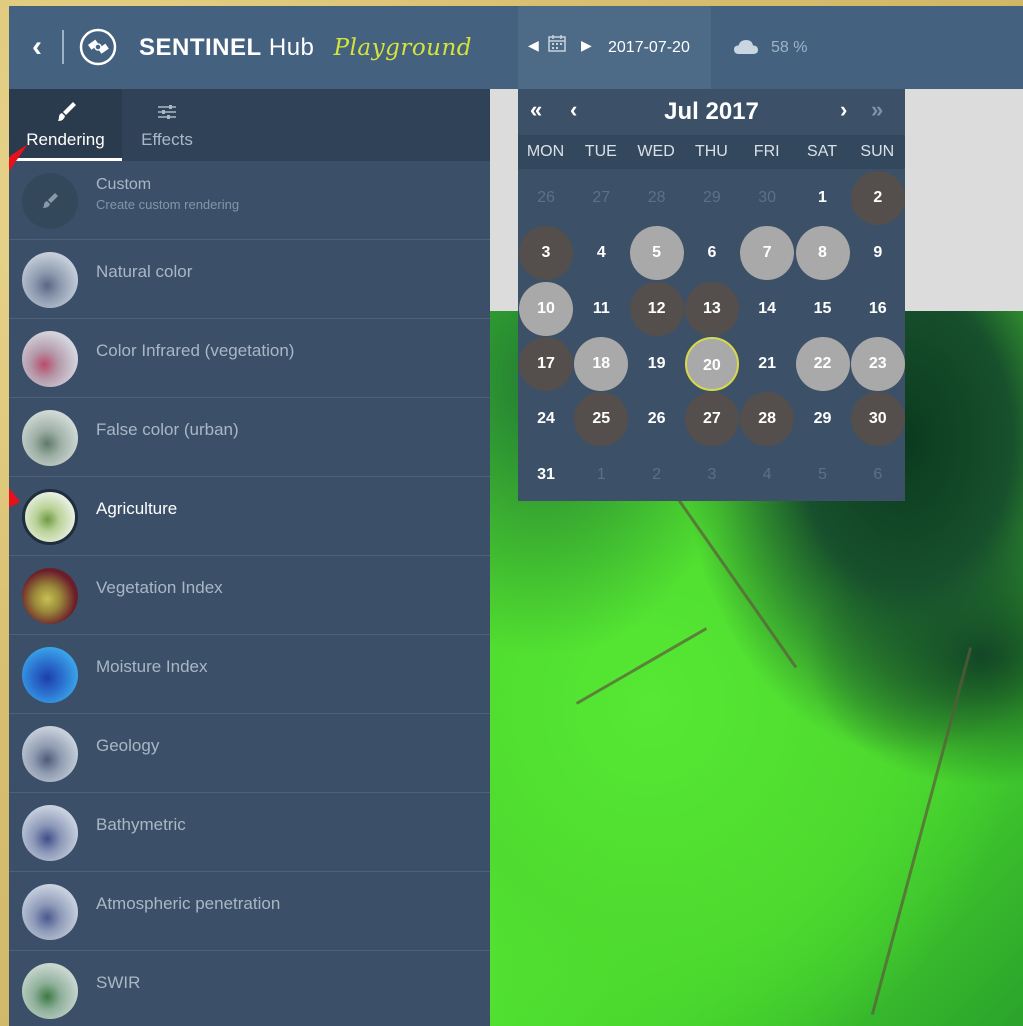 The width and height of the screenshot is (1023, 1026). What do you see at coordinates (789, 47) in the screenshot?
I see `cloud-coverage: 58 %` at bounding box center [789, 47].